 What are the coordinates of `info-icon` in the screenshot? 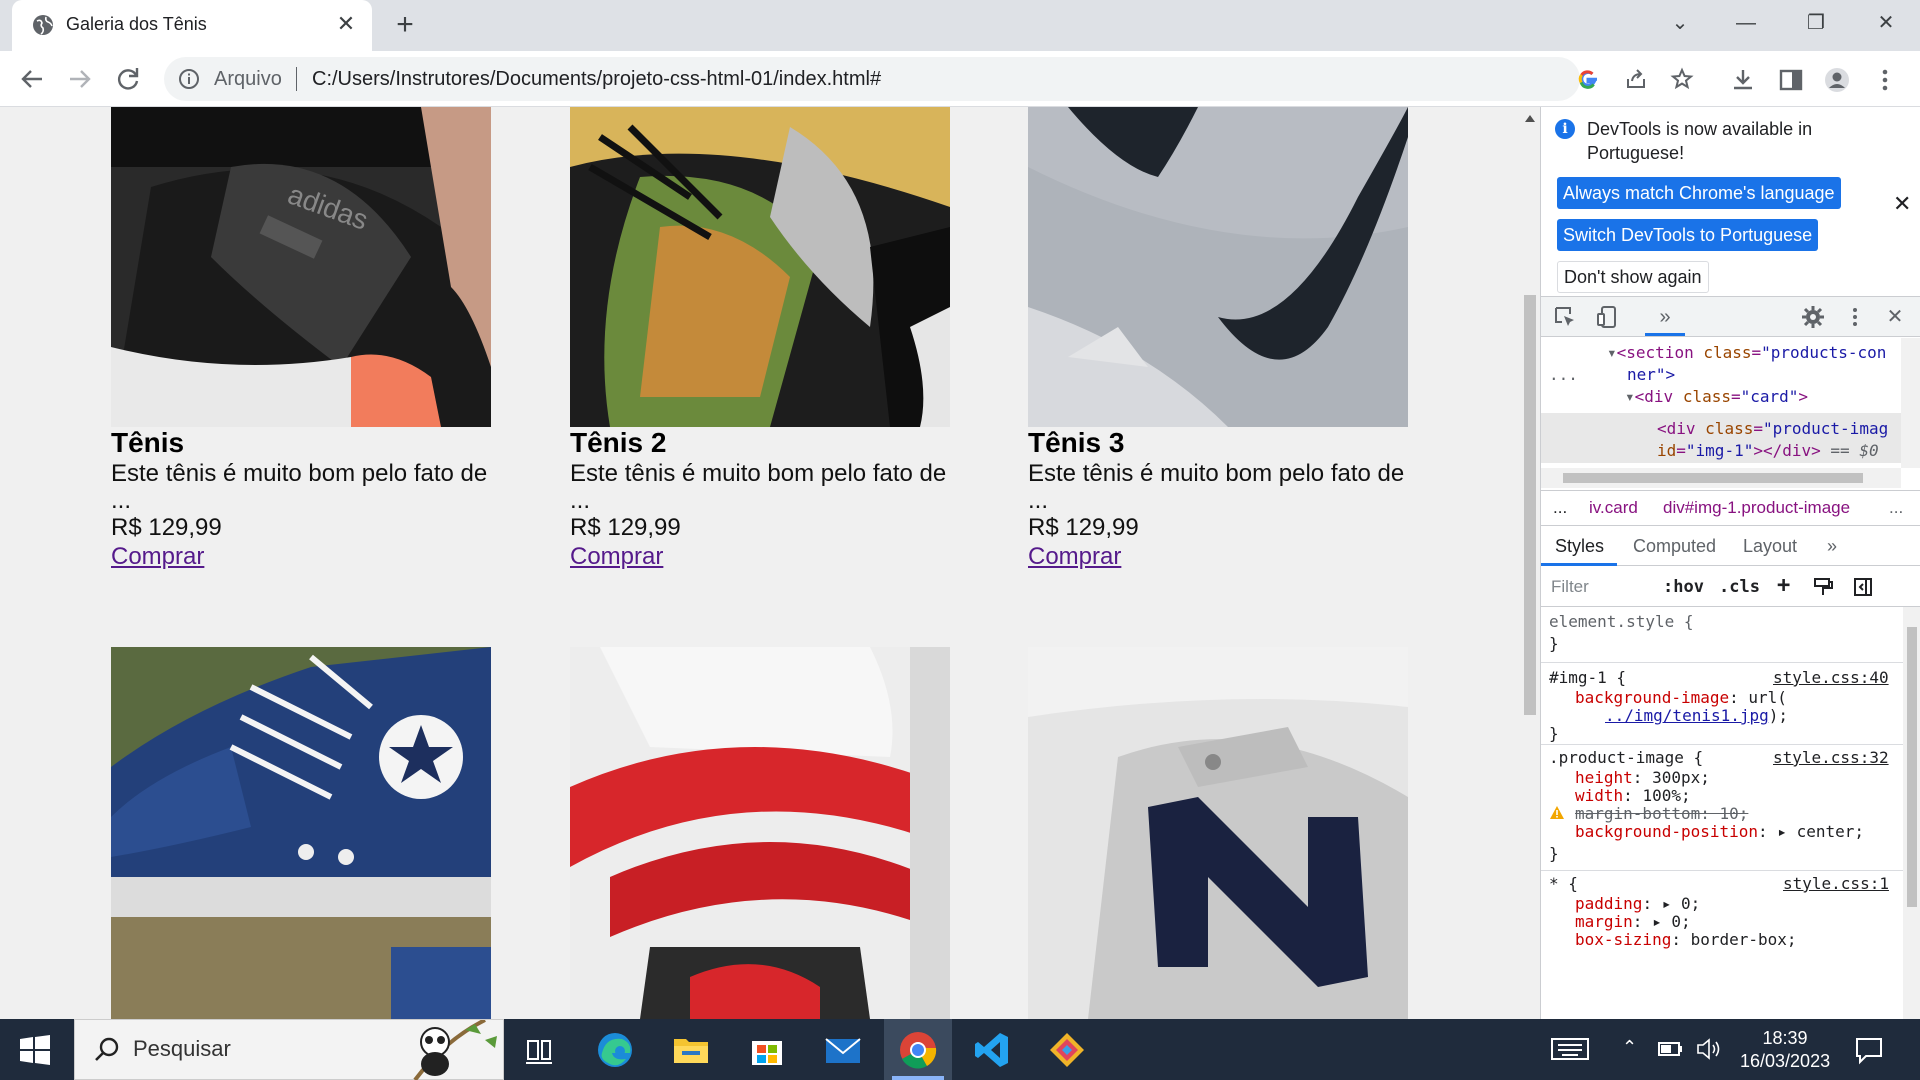 It's located at (189, 79).